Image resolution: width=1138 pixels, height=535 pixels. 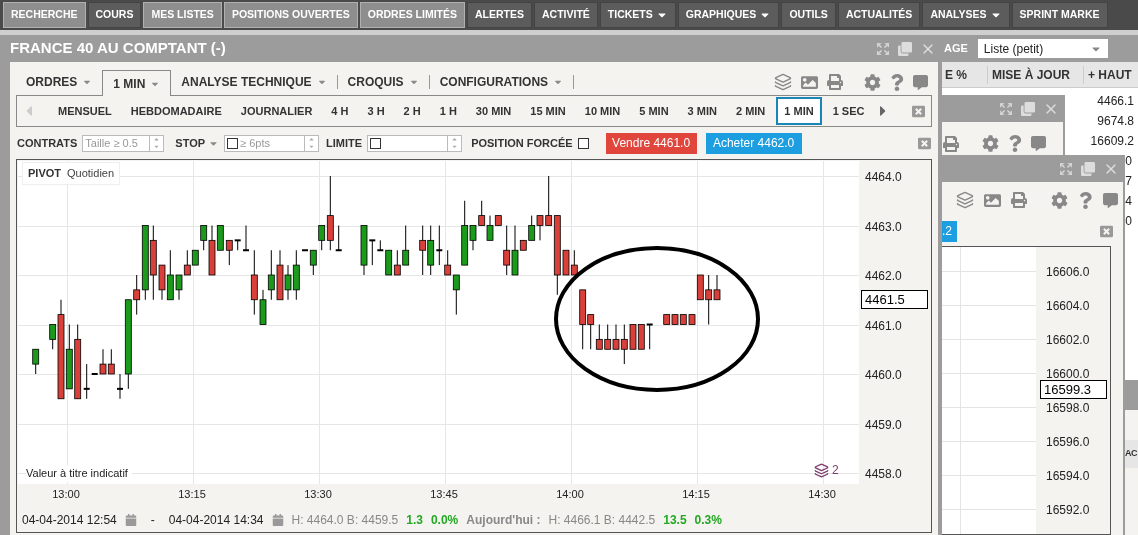 What do you see at coordinates (675, 520) in the screenshot?
I see `today-change: 13.5` at bounding box center [675, 520].